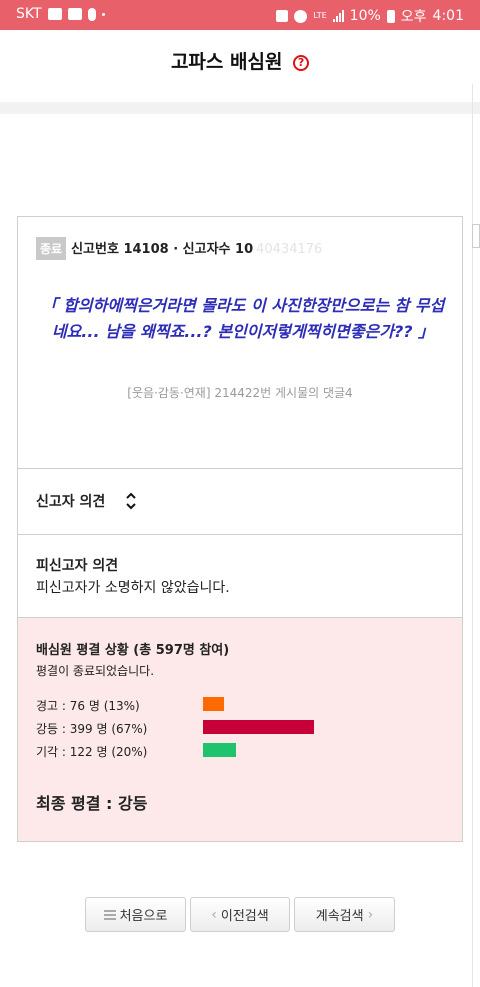 This screenshot has height=987, width=480. Describe the element at coordinates (54, 14) in the screenshot. I see `gallery-icon` at that location.